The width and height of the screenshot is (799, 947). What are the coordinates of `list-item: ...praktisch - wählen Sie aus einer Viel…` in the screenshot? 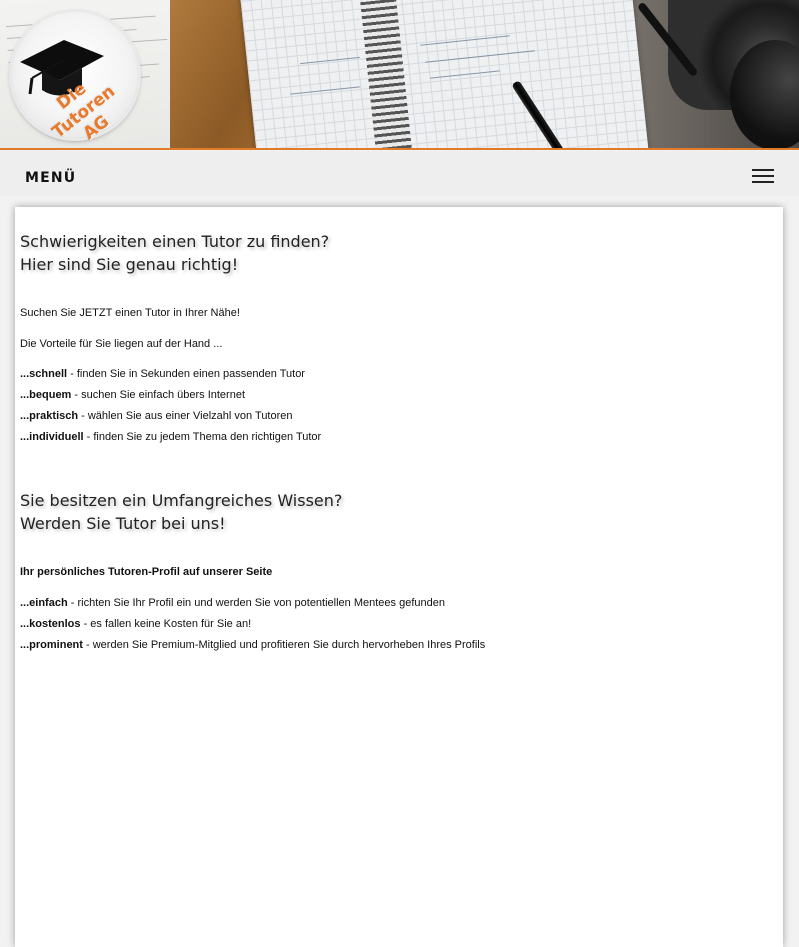 It's located at (156, 416).